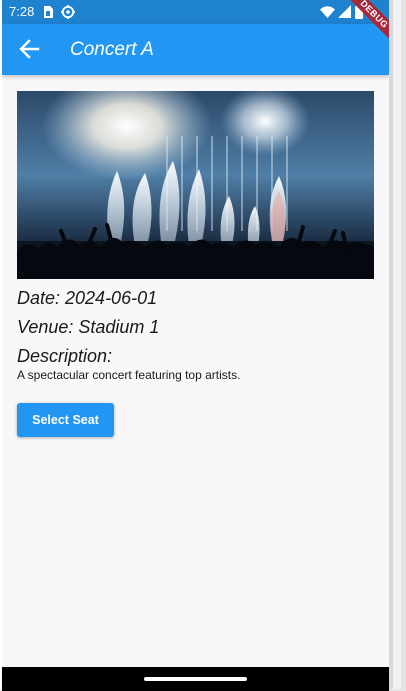 This screenshot has width=406, height=691. Describe the element at coordinates (87, 298) in the screenshot. I see `event-date: Date: 2024-06-01` at that location.